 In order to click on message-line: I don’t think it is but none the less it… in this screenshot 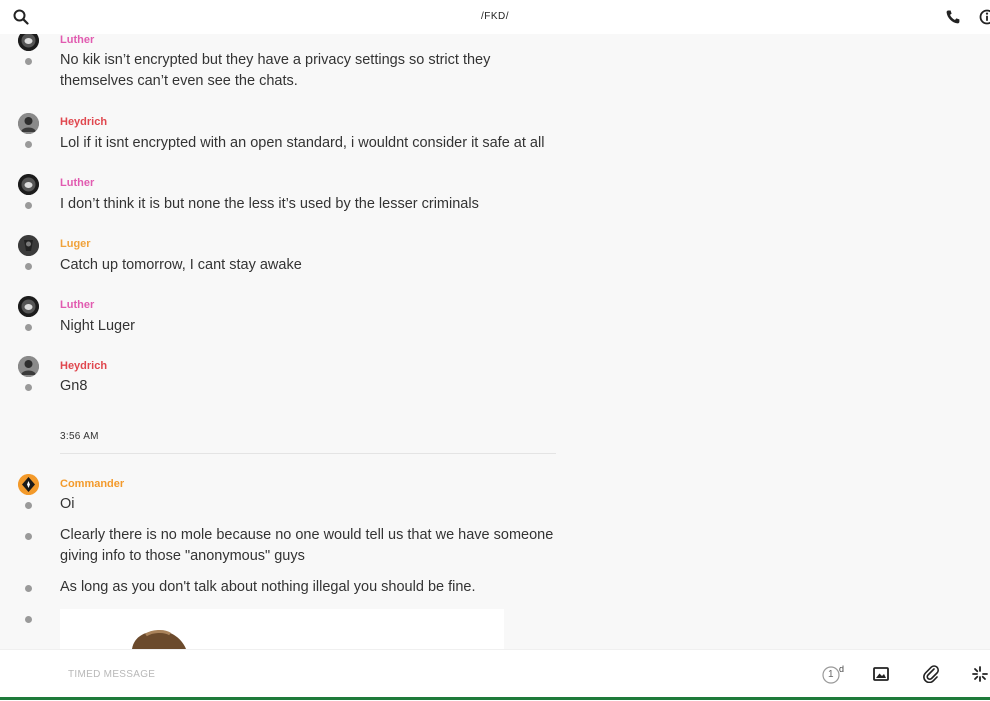, I will do `click(310, 204)`.